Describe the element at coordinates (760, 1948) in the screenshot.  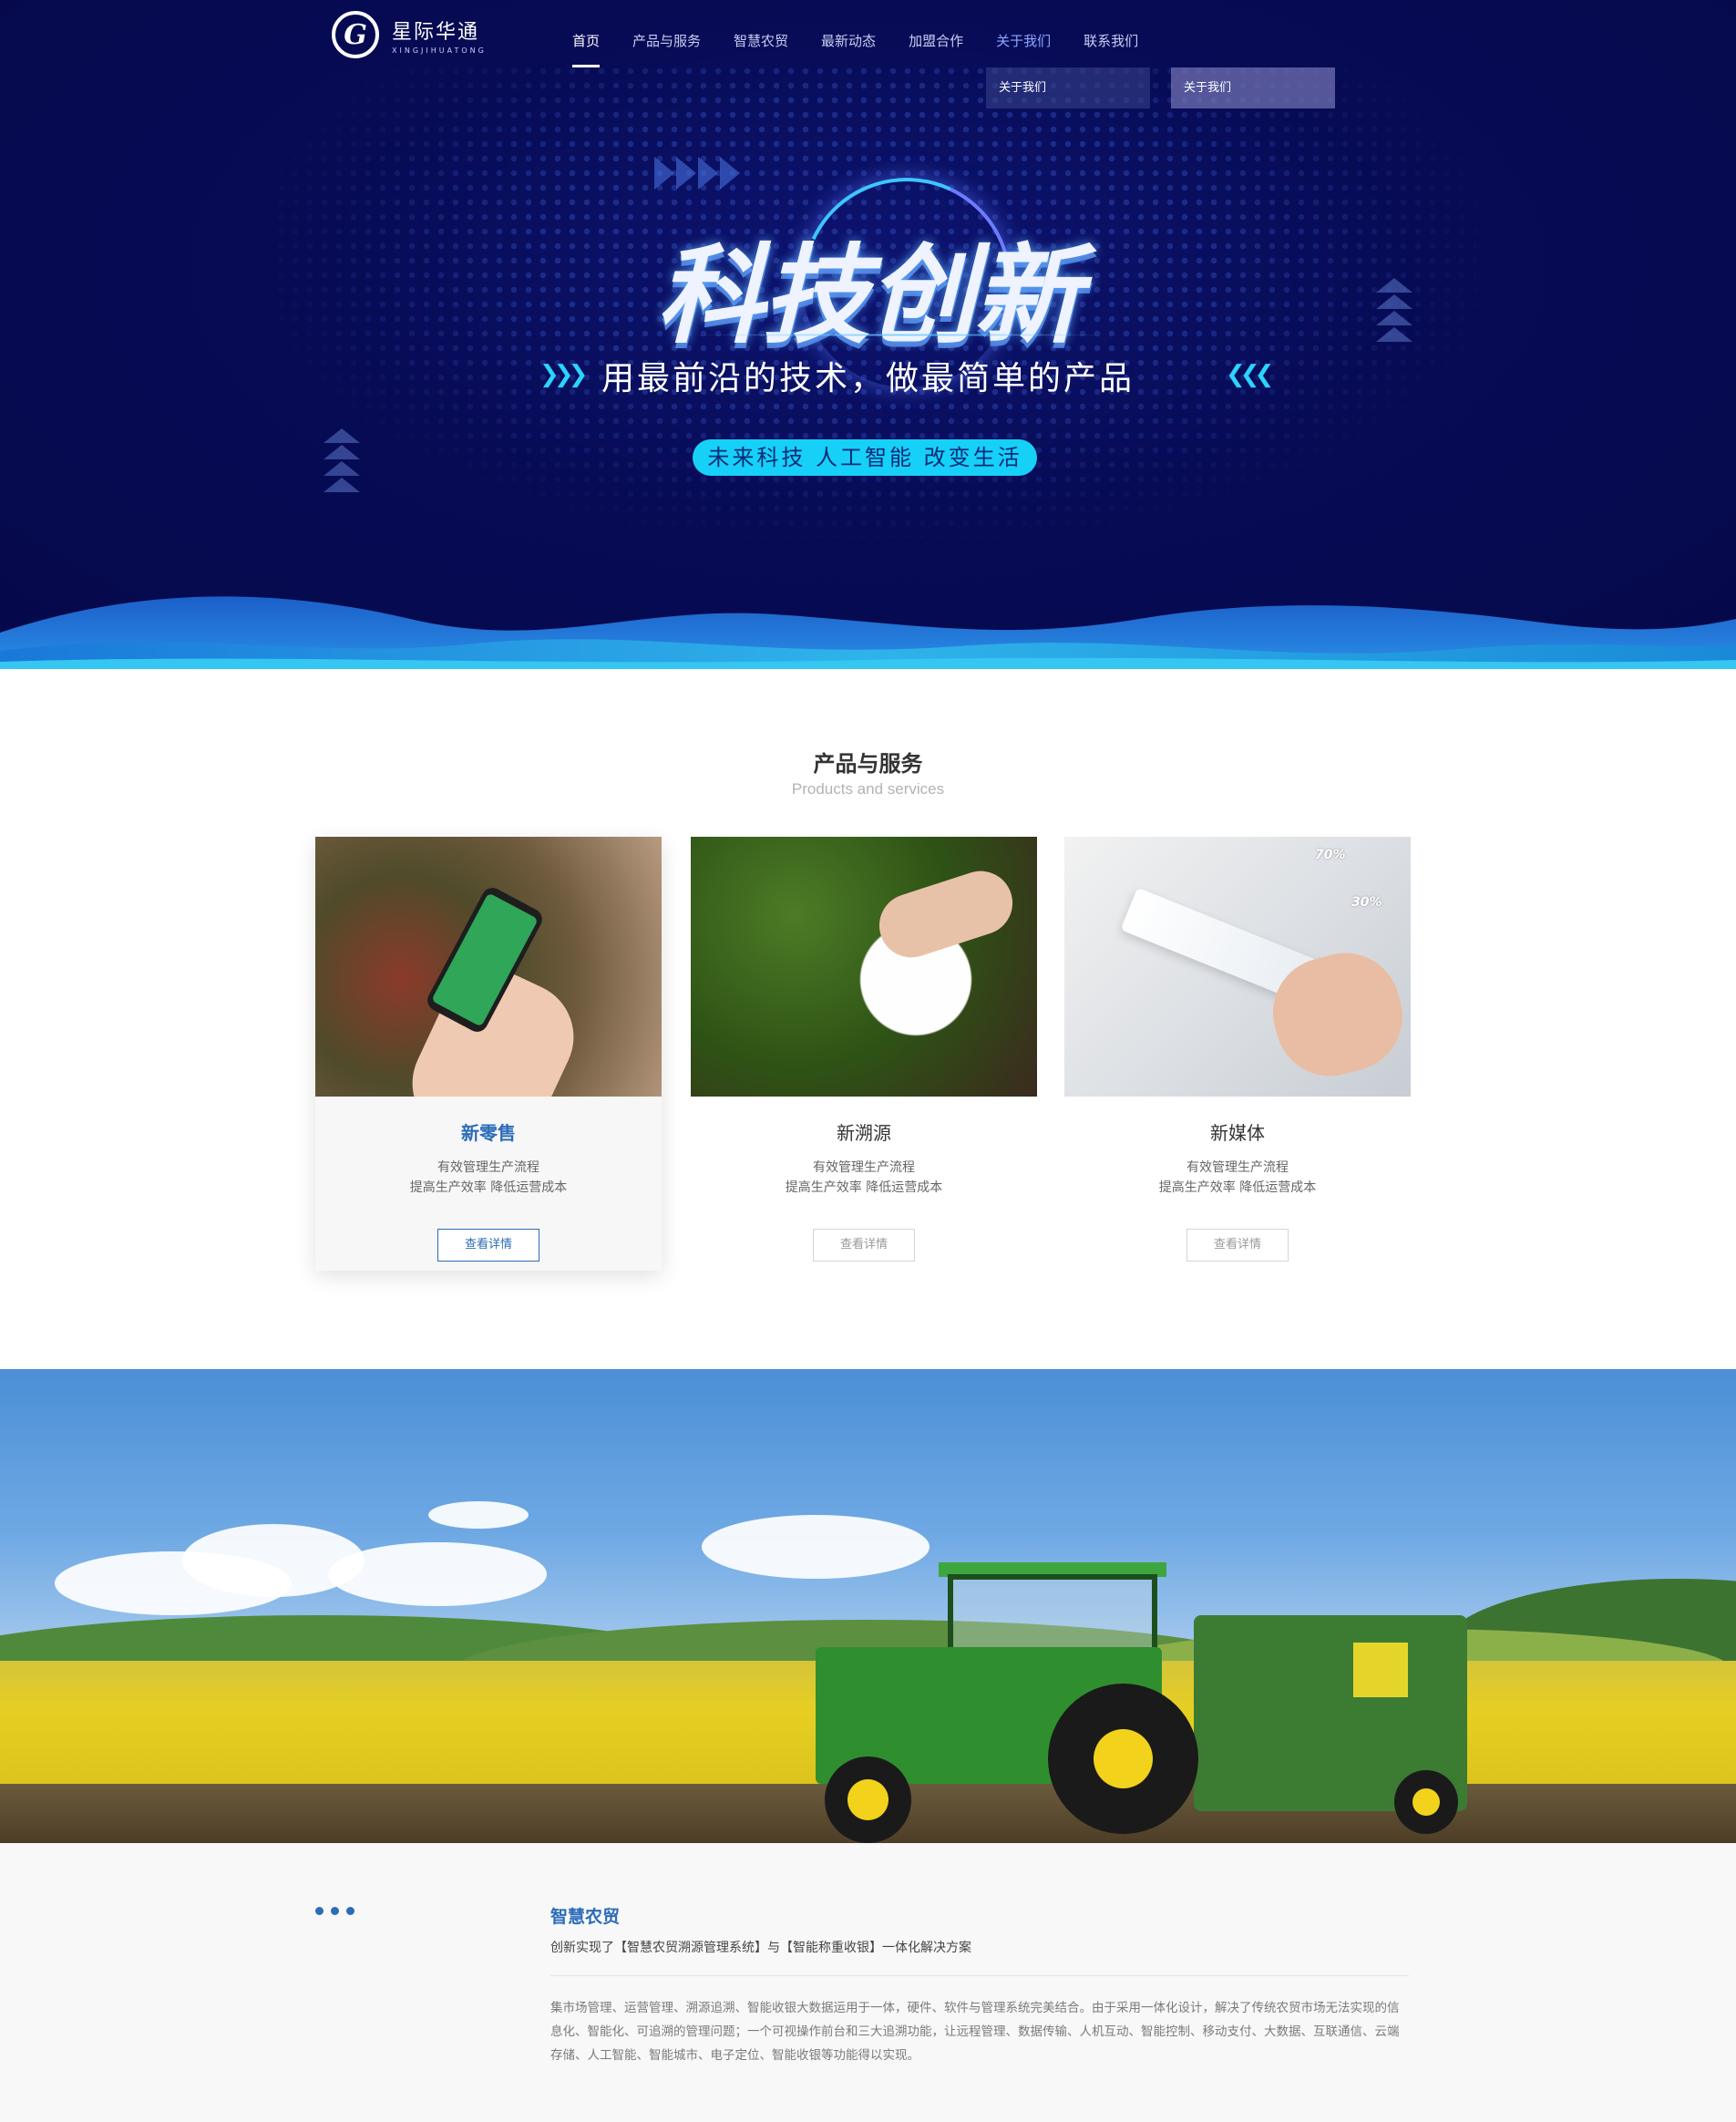
I see `agri-subtitle: 创新实现了【智慧农贸溯源管理系统】与【智能称重收银】一体化解决方案` at that location.